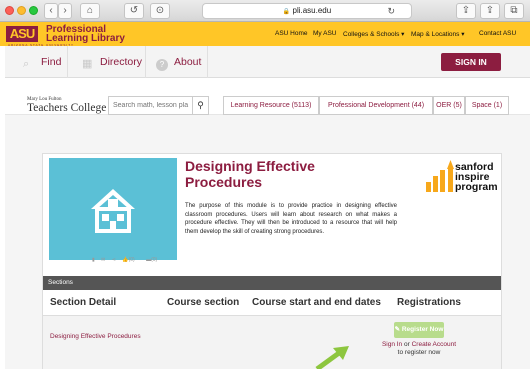  I want to click on to-register-text: to register now, so click(419, 352).